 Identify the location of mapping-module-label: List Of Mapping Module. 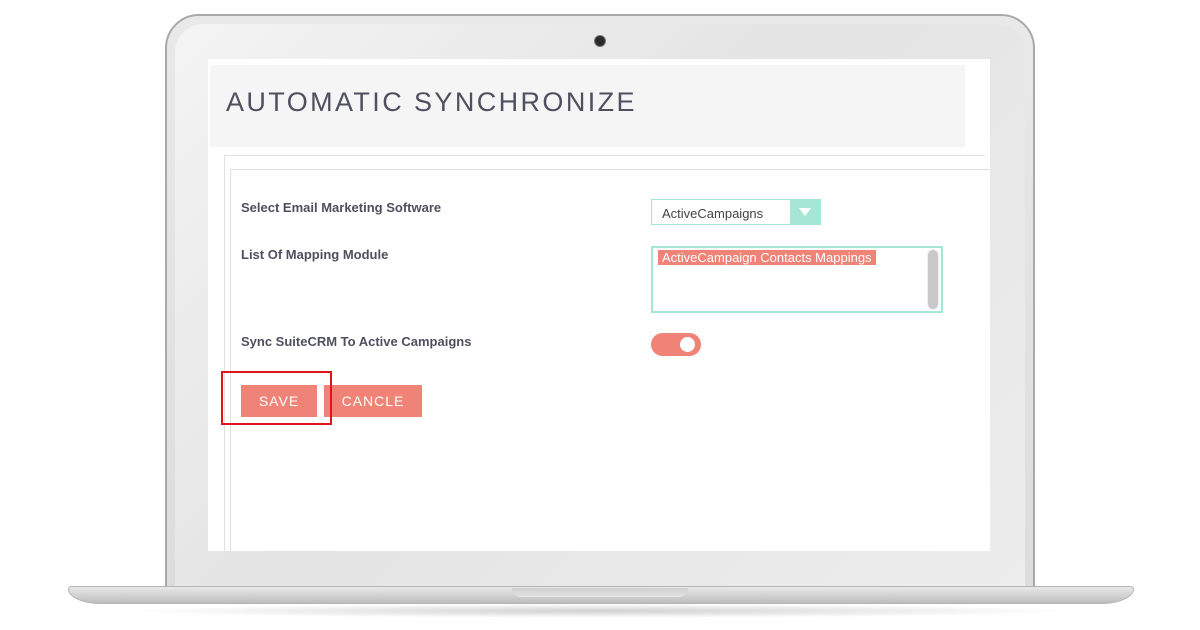
(315, 254).